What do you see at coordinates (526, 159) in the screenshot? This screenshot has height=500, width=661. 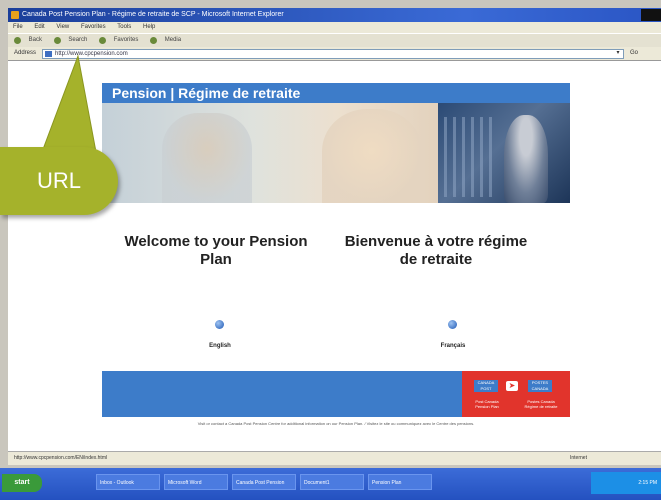 I see `hero-figure-right` at bounding box center [526, 159].